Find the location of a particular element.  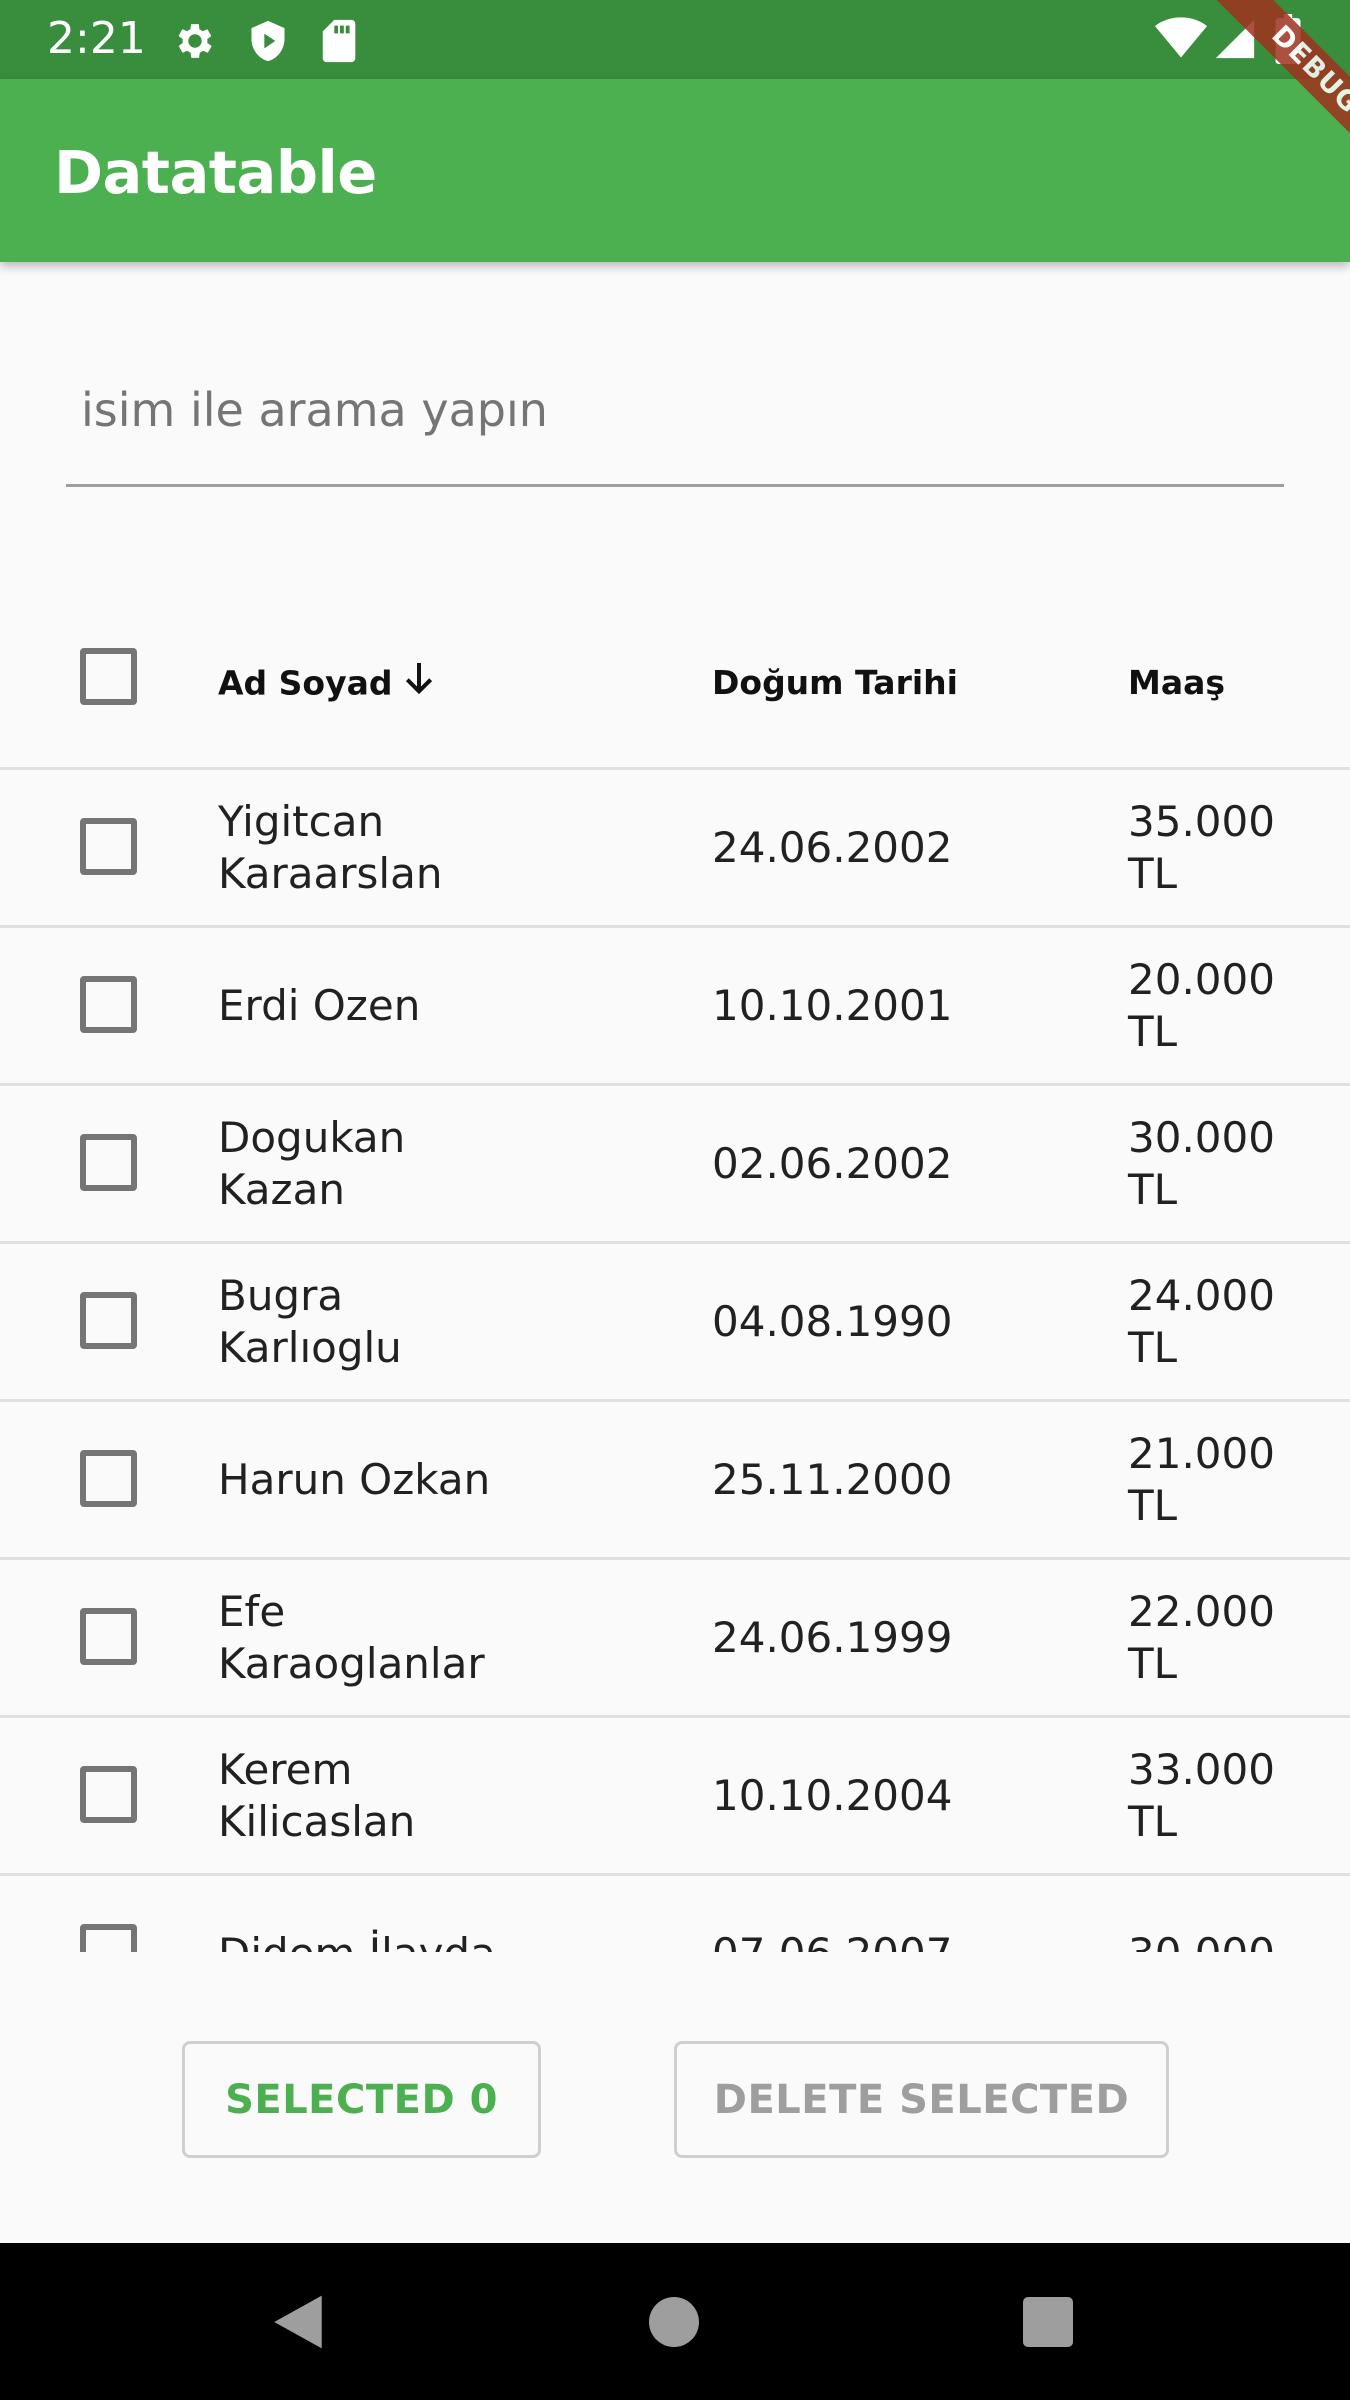

cell-name-line: Dogukan is located at coordinates (312, 1137).